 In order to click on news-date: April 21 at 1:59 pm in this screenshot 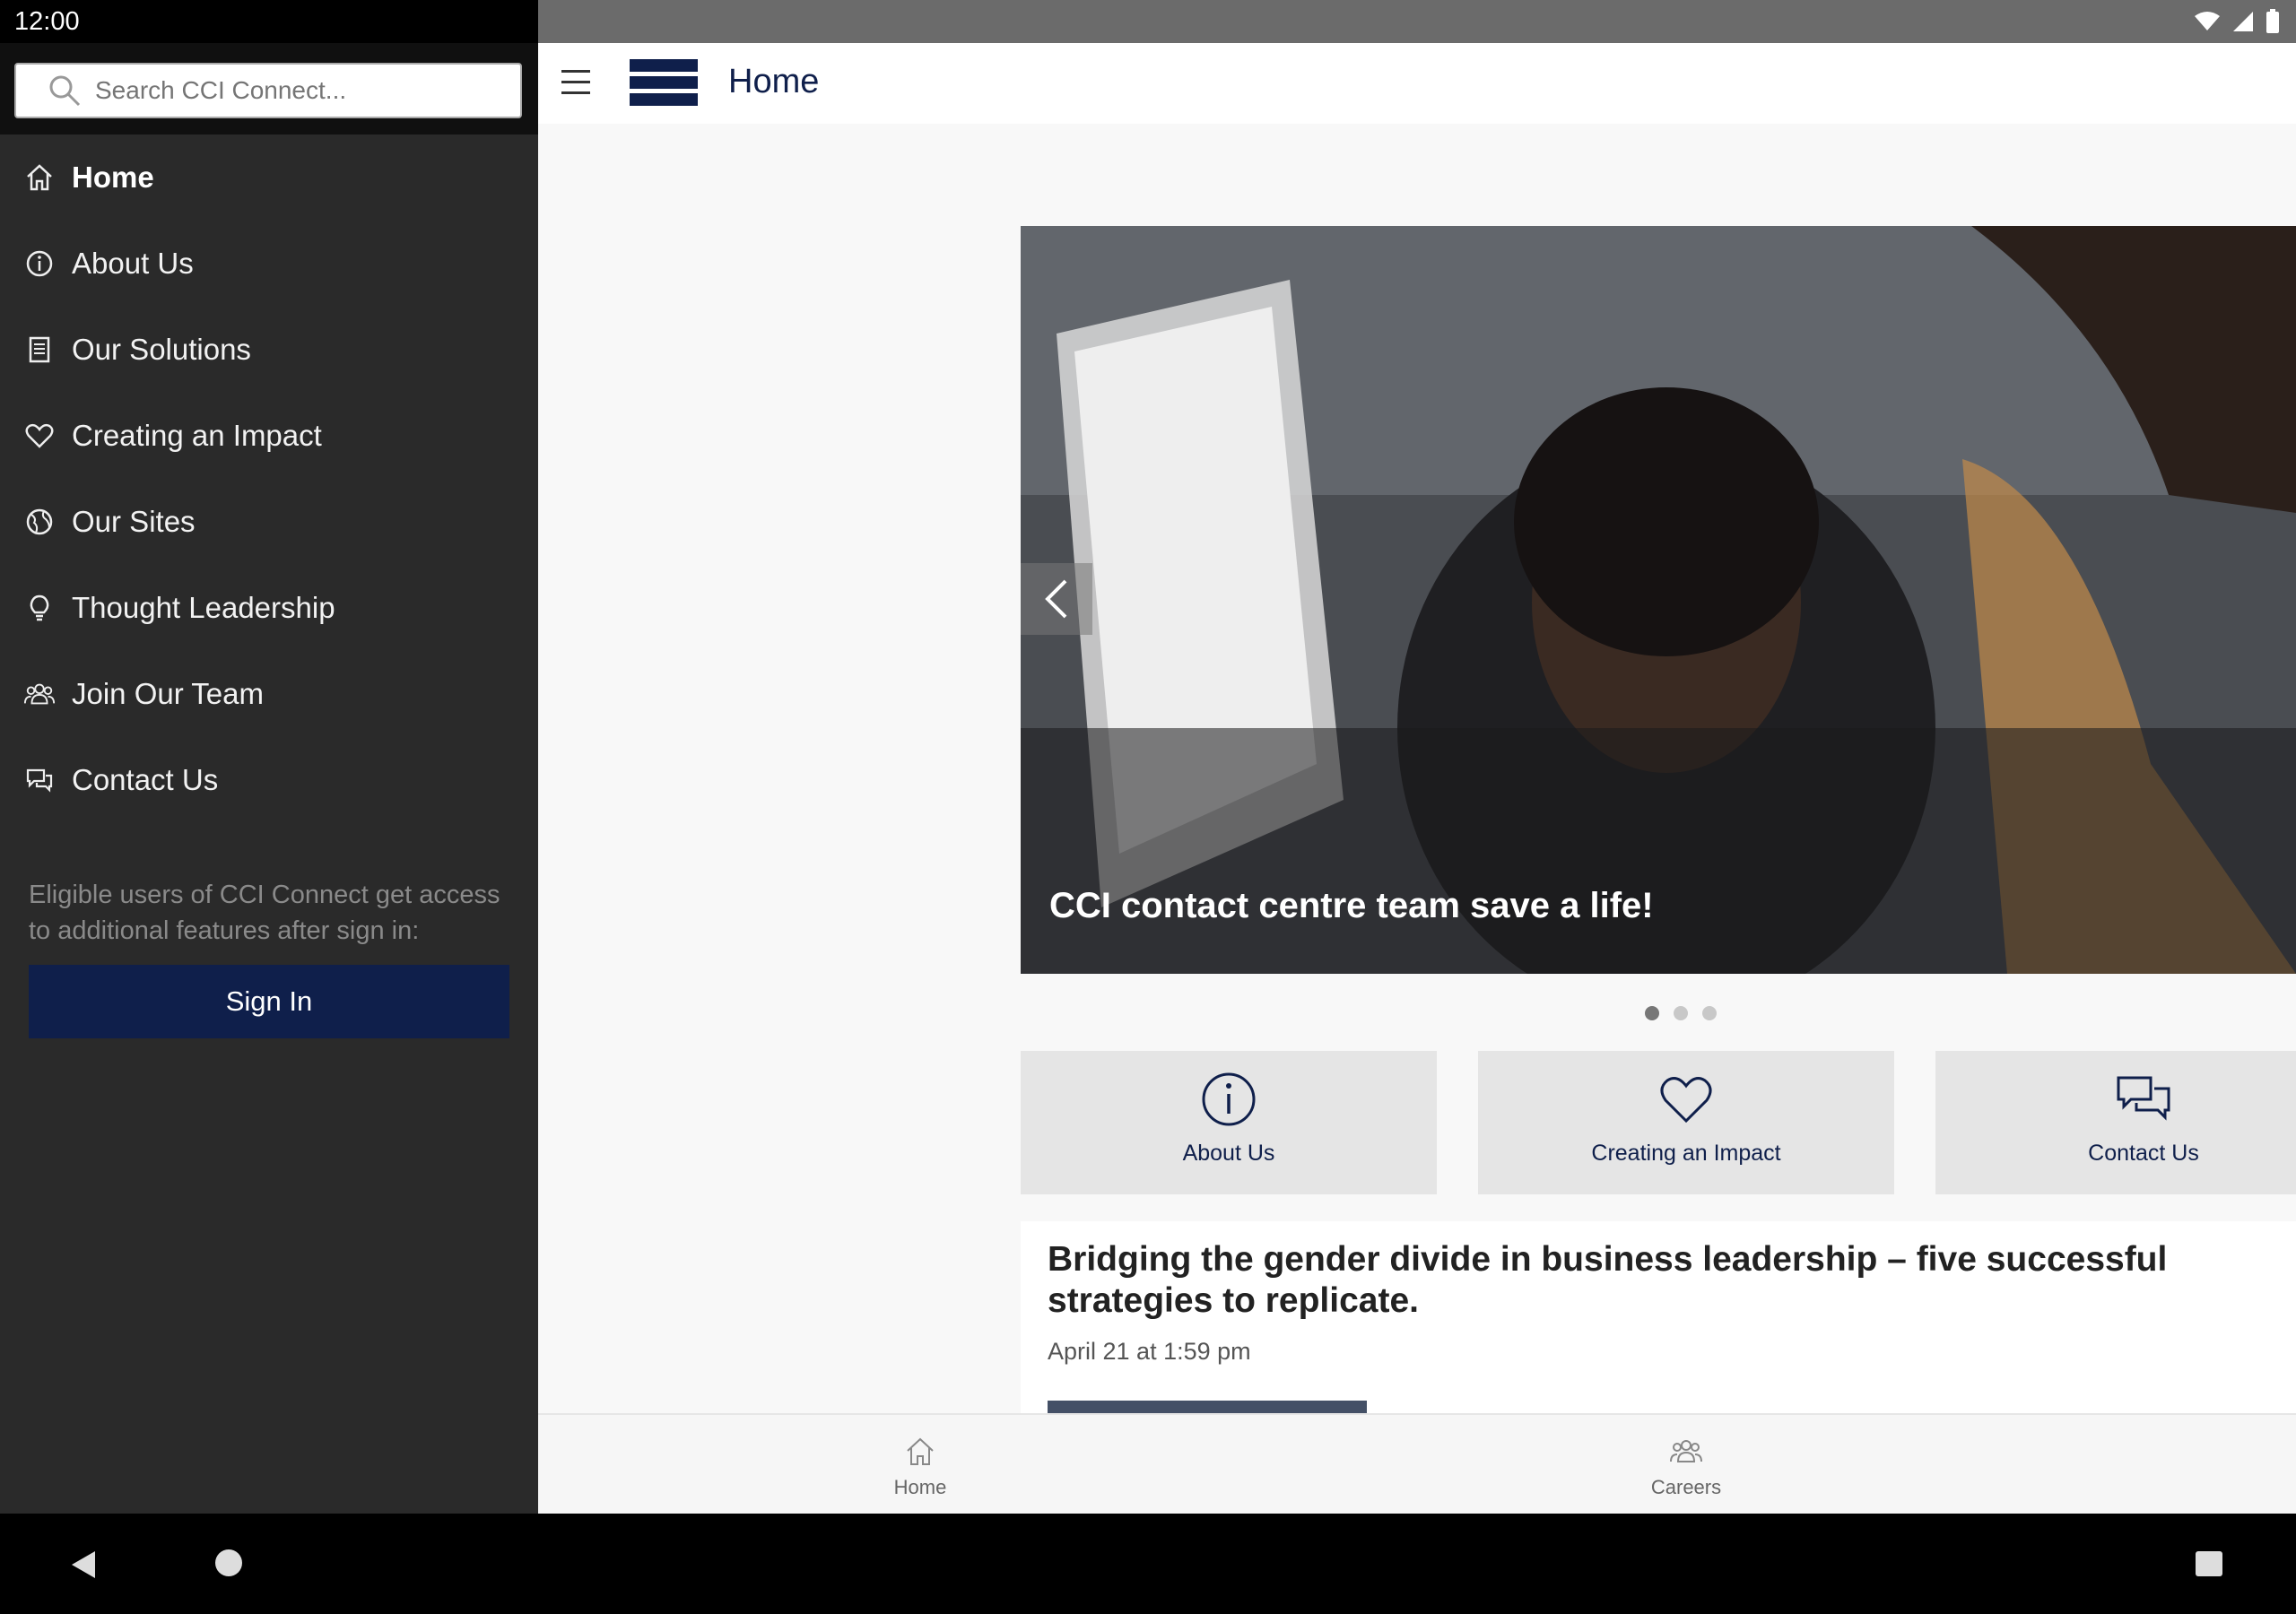, I will do `click(1149, 1351)`.